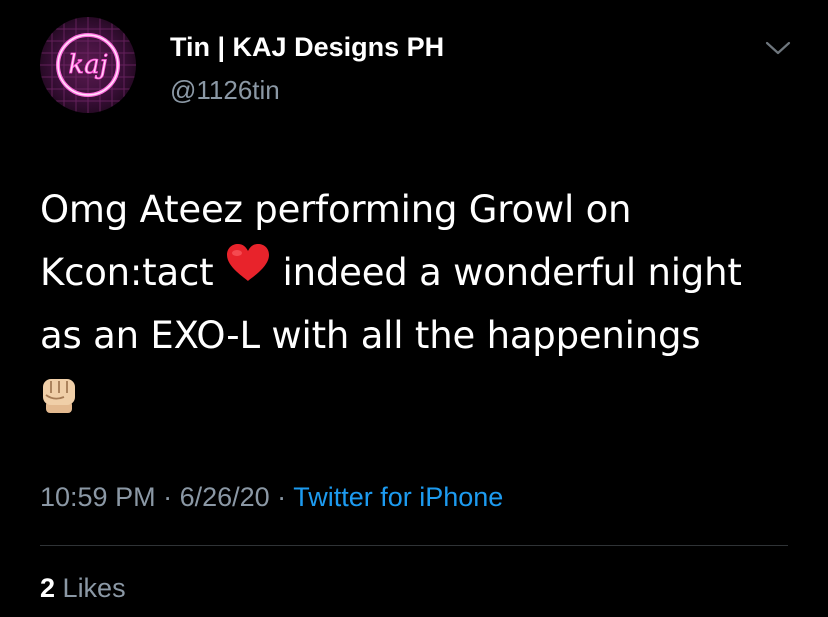 The height and width of the screenshot is (617, 828). Describe the element at coordinates (248, 270) in the screenshot. I see `red-heart-emoji-icon` at that location.